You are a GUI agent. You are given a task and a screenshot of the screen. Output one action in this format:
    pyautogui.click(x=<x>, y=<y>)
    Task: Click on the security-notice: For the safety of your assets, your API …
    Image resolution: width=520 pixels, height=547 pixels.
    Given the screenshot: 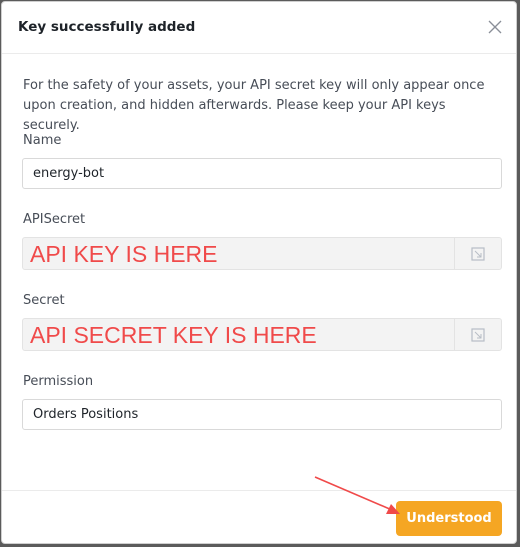 What is the action you would take?
    pyautogui.click(x=254, y=105)
    